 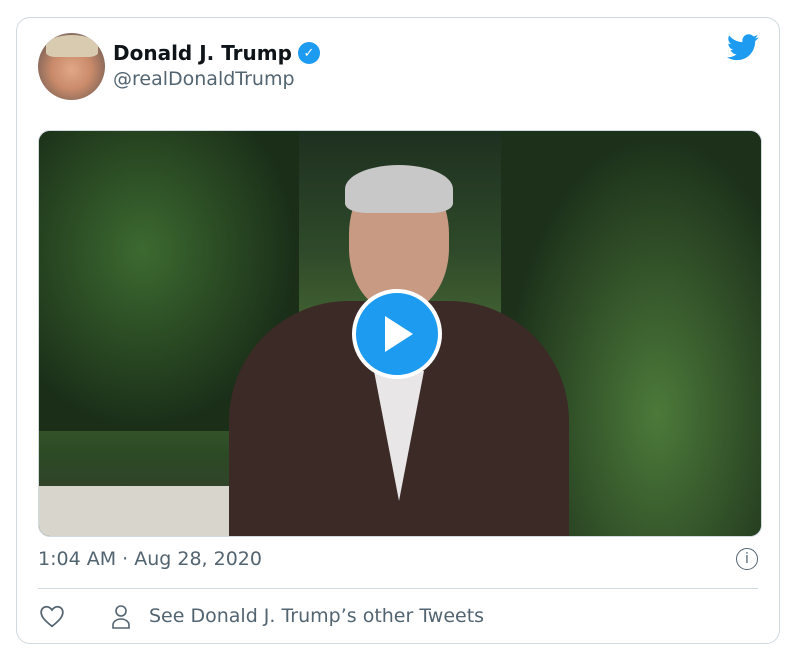 What do you see at coordinates (52, 618) in the screenshot?
I see `heart-icon` at bounding box center [52, 618].